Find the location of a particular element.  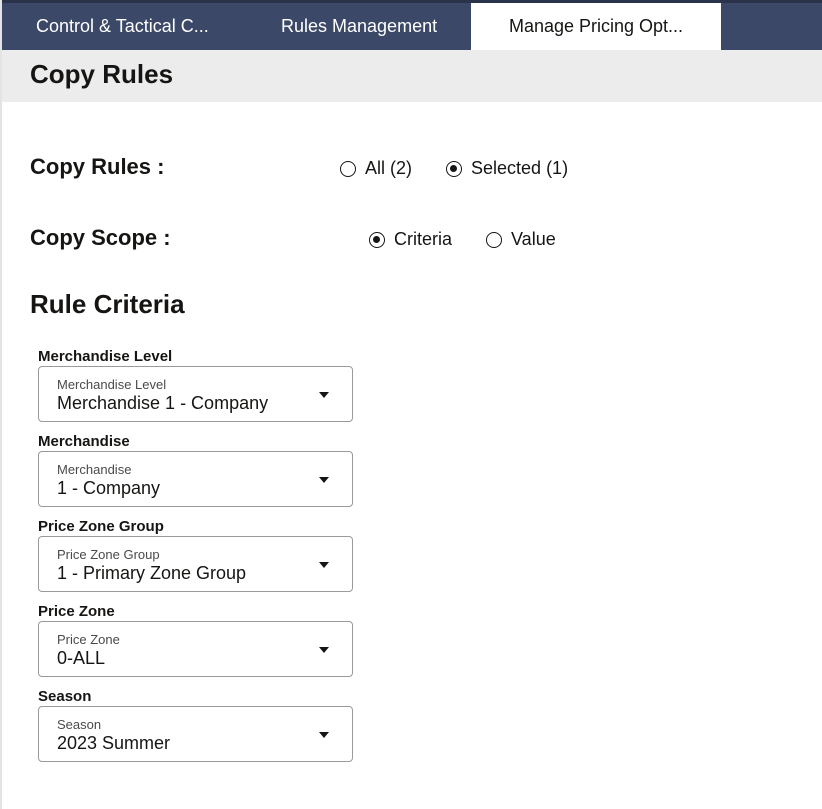

price-zone-group-select: Price Zone Group 1 - Primary Zone Group is located at coordinates (195, 564).